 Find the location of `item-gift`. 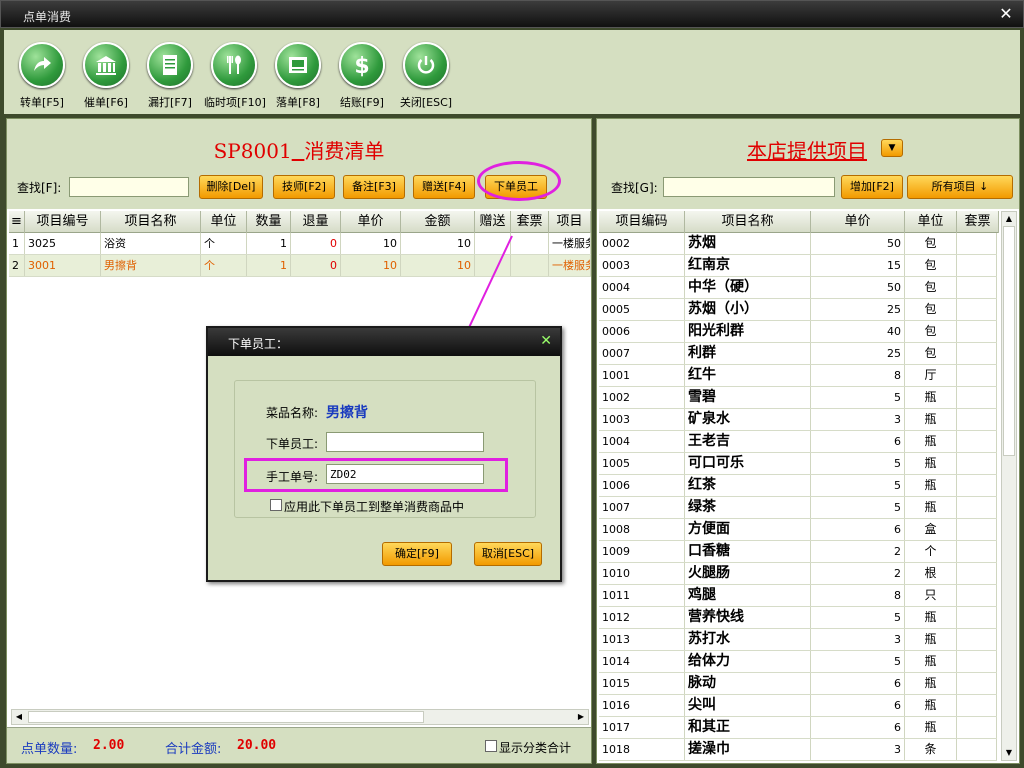

item-gift is located at coordinates (493, 265).